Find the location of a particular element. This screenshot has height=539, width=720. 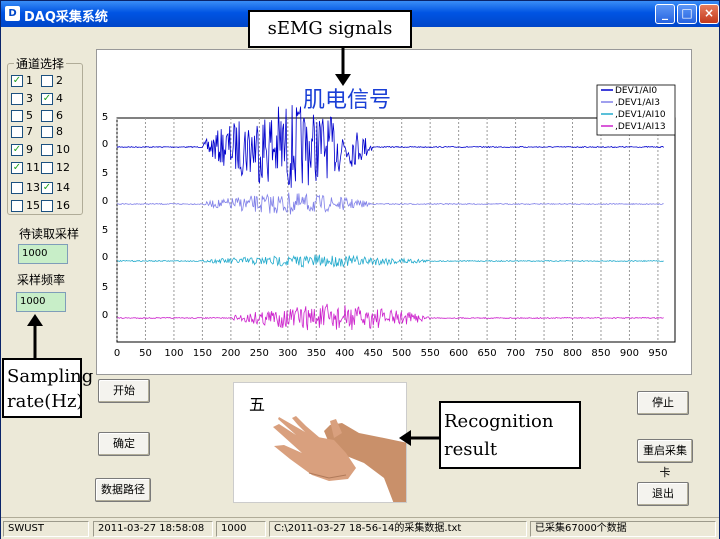

channel-checkbox-10: 10 is located at coordinates (55, 149).